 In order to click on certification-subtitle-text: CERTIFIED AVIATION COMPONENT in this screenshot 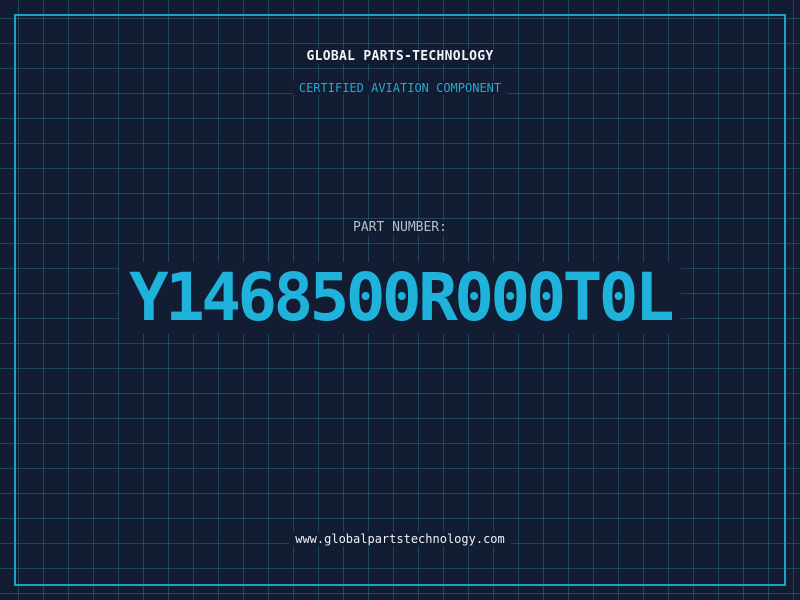, I will do `click(400, 88)`.